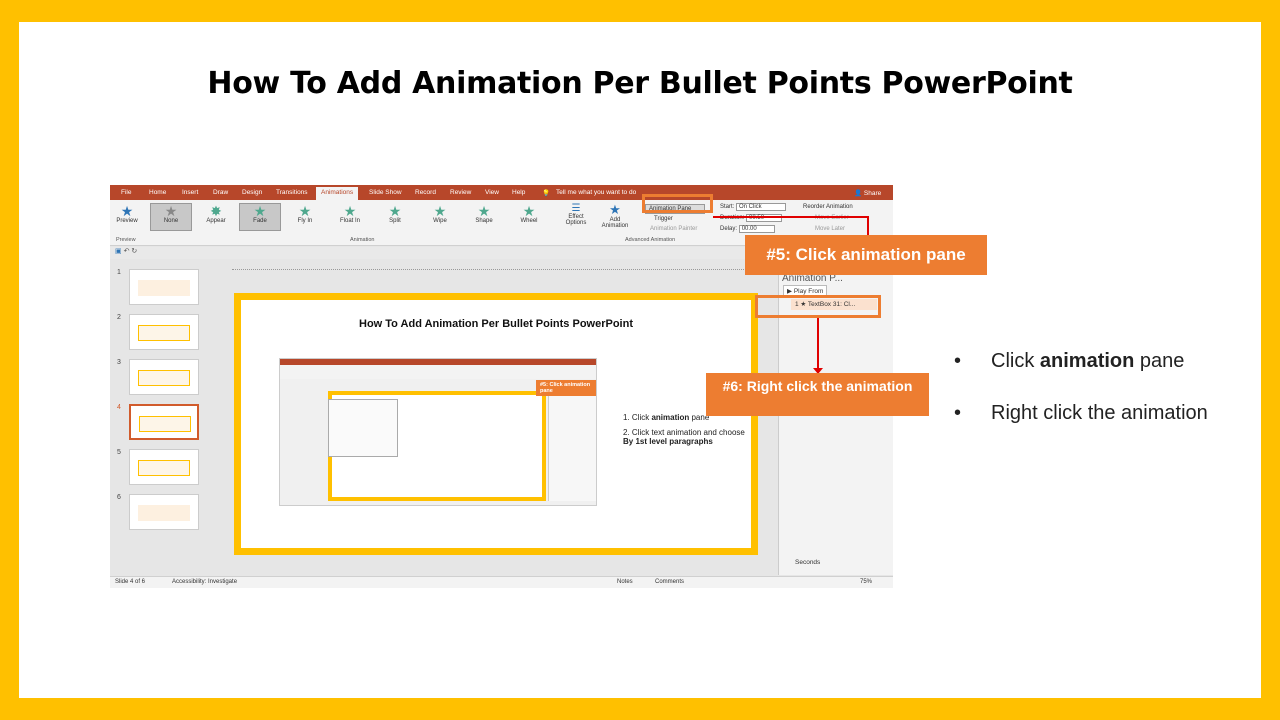 The height and width of the screenshot is (720, 1280). Describe the element at coordinates (134, 251) in the screenshot. I see `redo-icon: ↻` at that location.